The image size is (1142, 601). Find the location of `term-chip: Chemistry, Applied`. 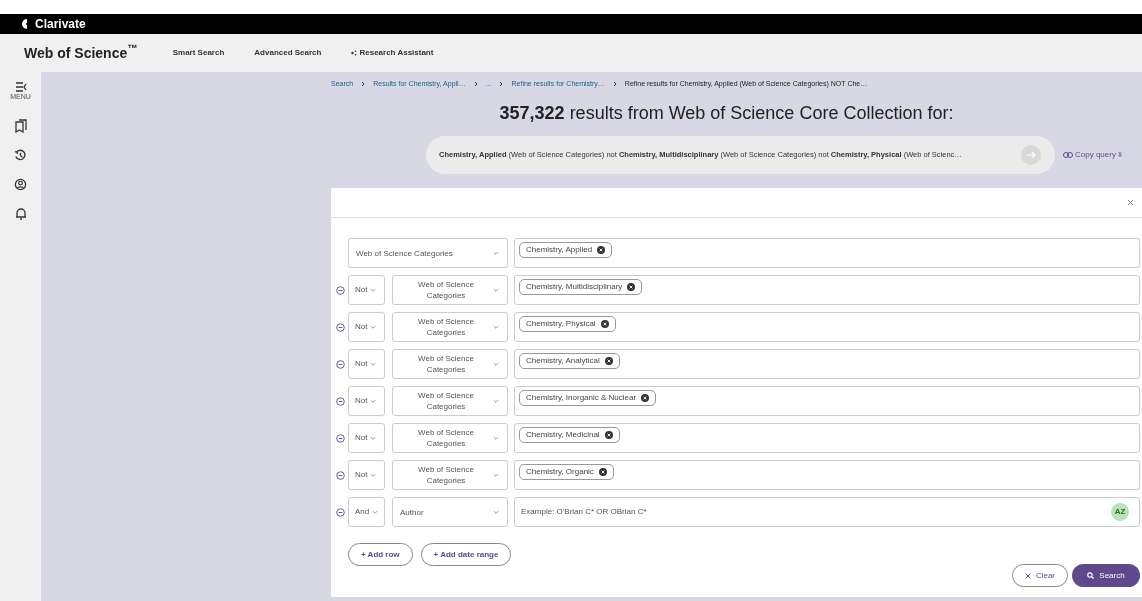

term-chip: Chemistry, Applied is located at coordinates (566, 250).